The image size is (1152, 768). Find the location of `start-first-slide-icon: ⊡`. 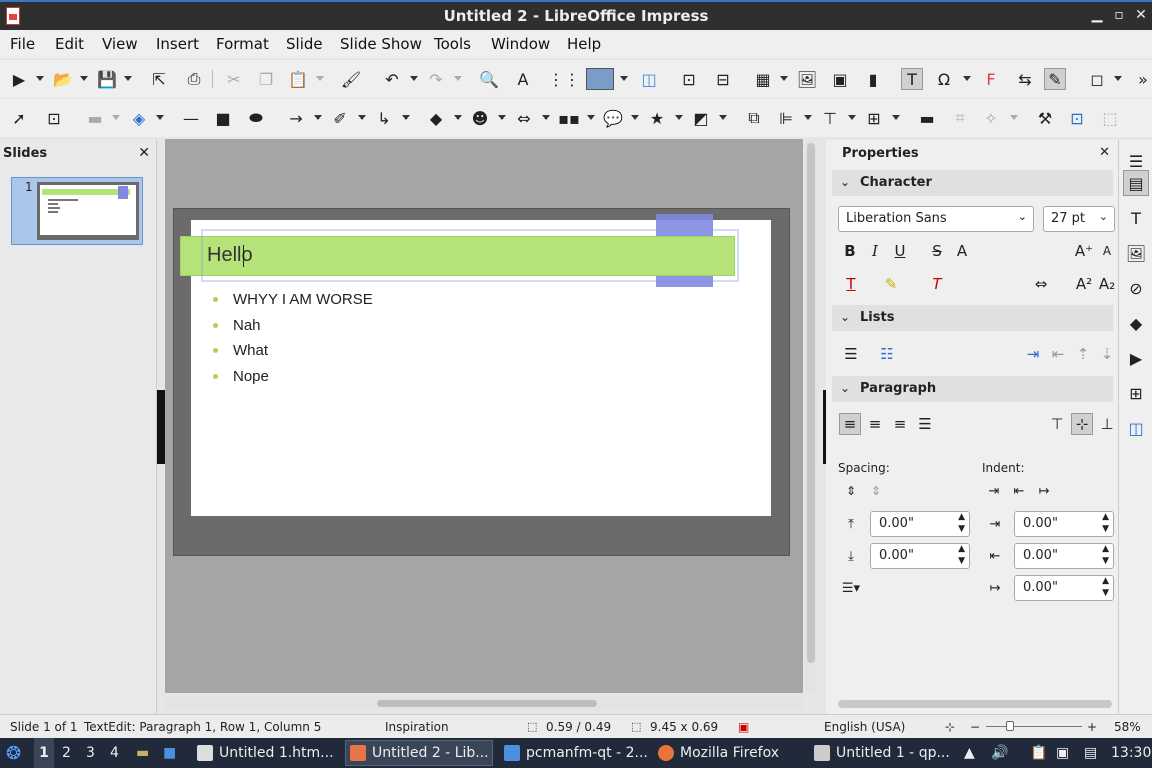

start-first-slide-icon: ⊡ is located at coordinates (689, 79).